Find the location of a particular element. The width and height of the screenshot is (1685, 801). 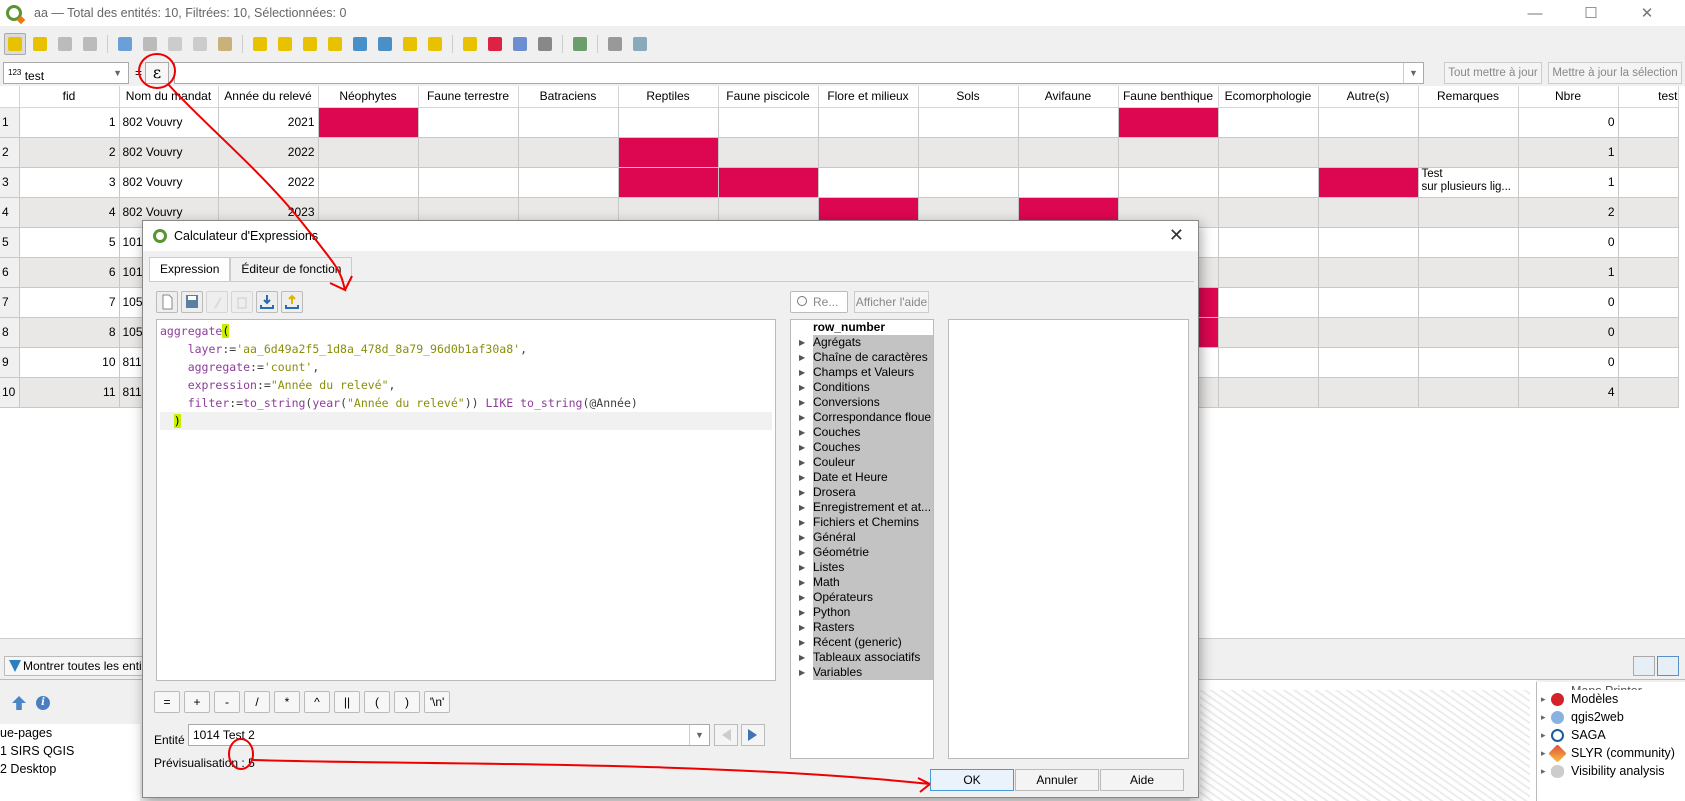

cell-annee: 2021 is located at coordinates (268, 122).